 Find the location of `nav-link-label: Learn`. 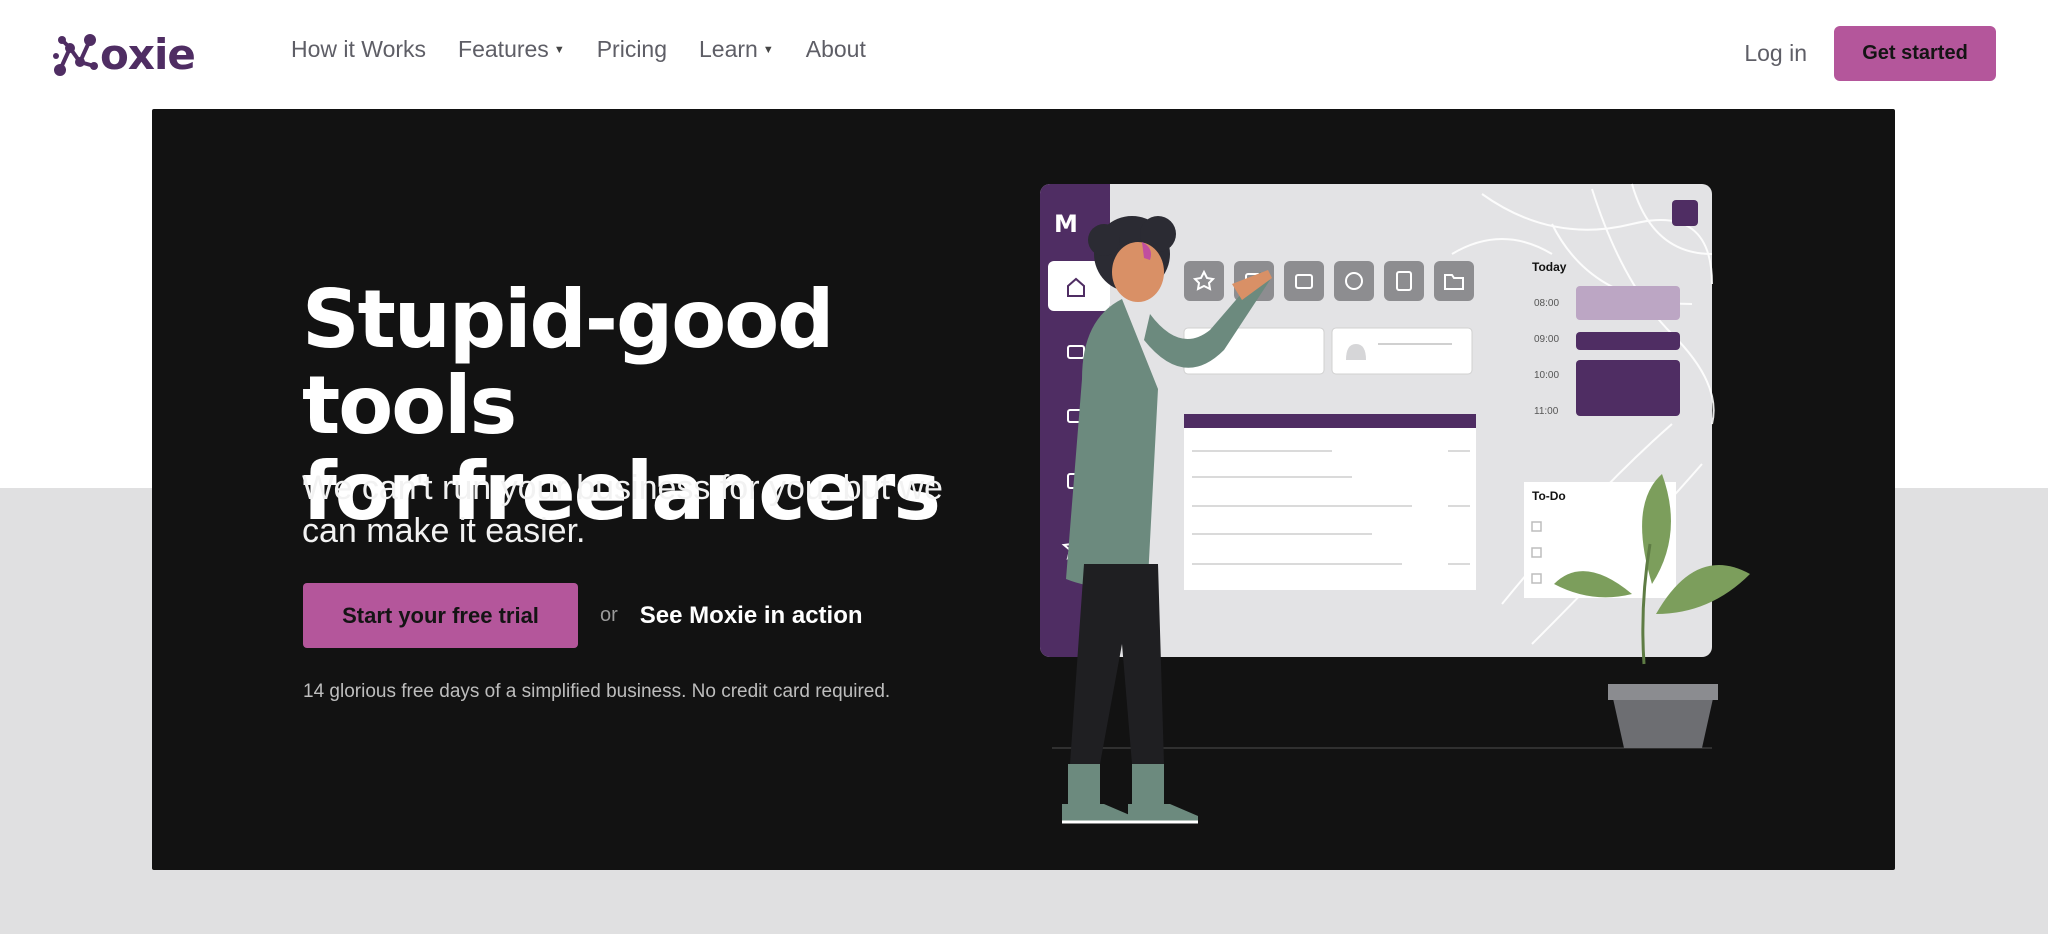

nav-link-label: Learn is located at coordinates (728, 49).